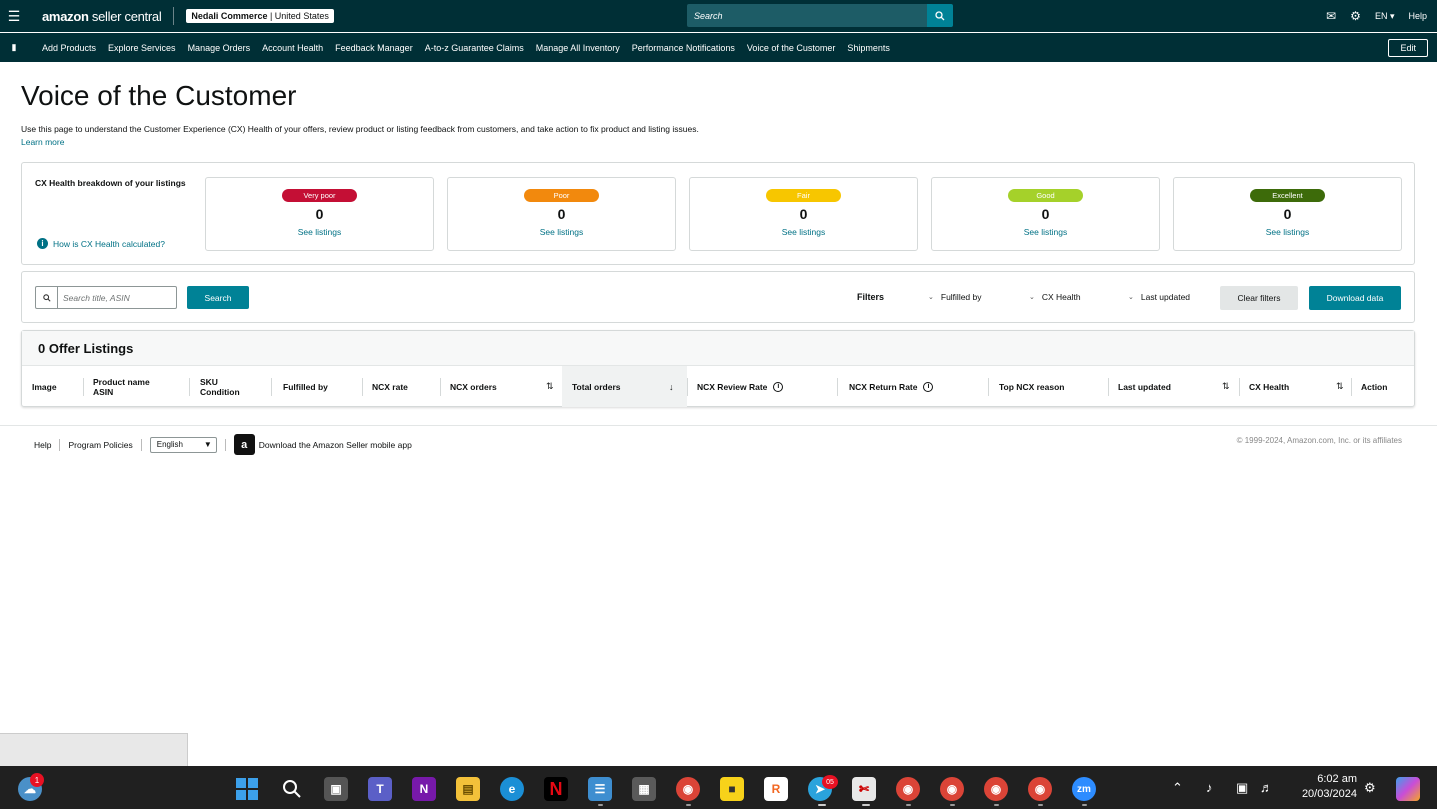  I want to click on global-search-input: Search, so click(807, 15).